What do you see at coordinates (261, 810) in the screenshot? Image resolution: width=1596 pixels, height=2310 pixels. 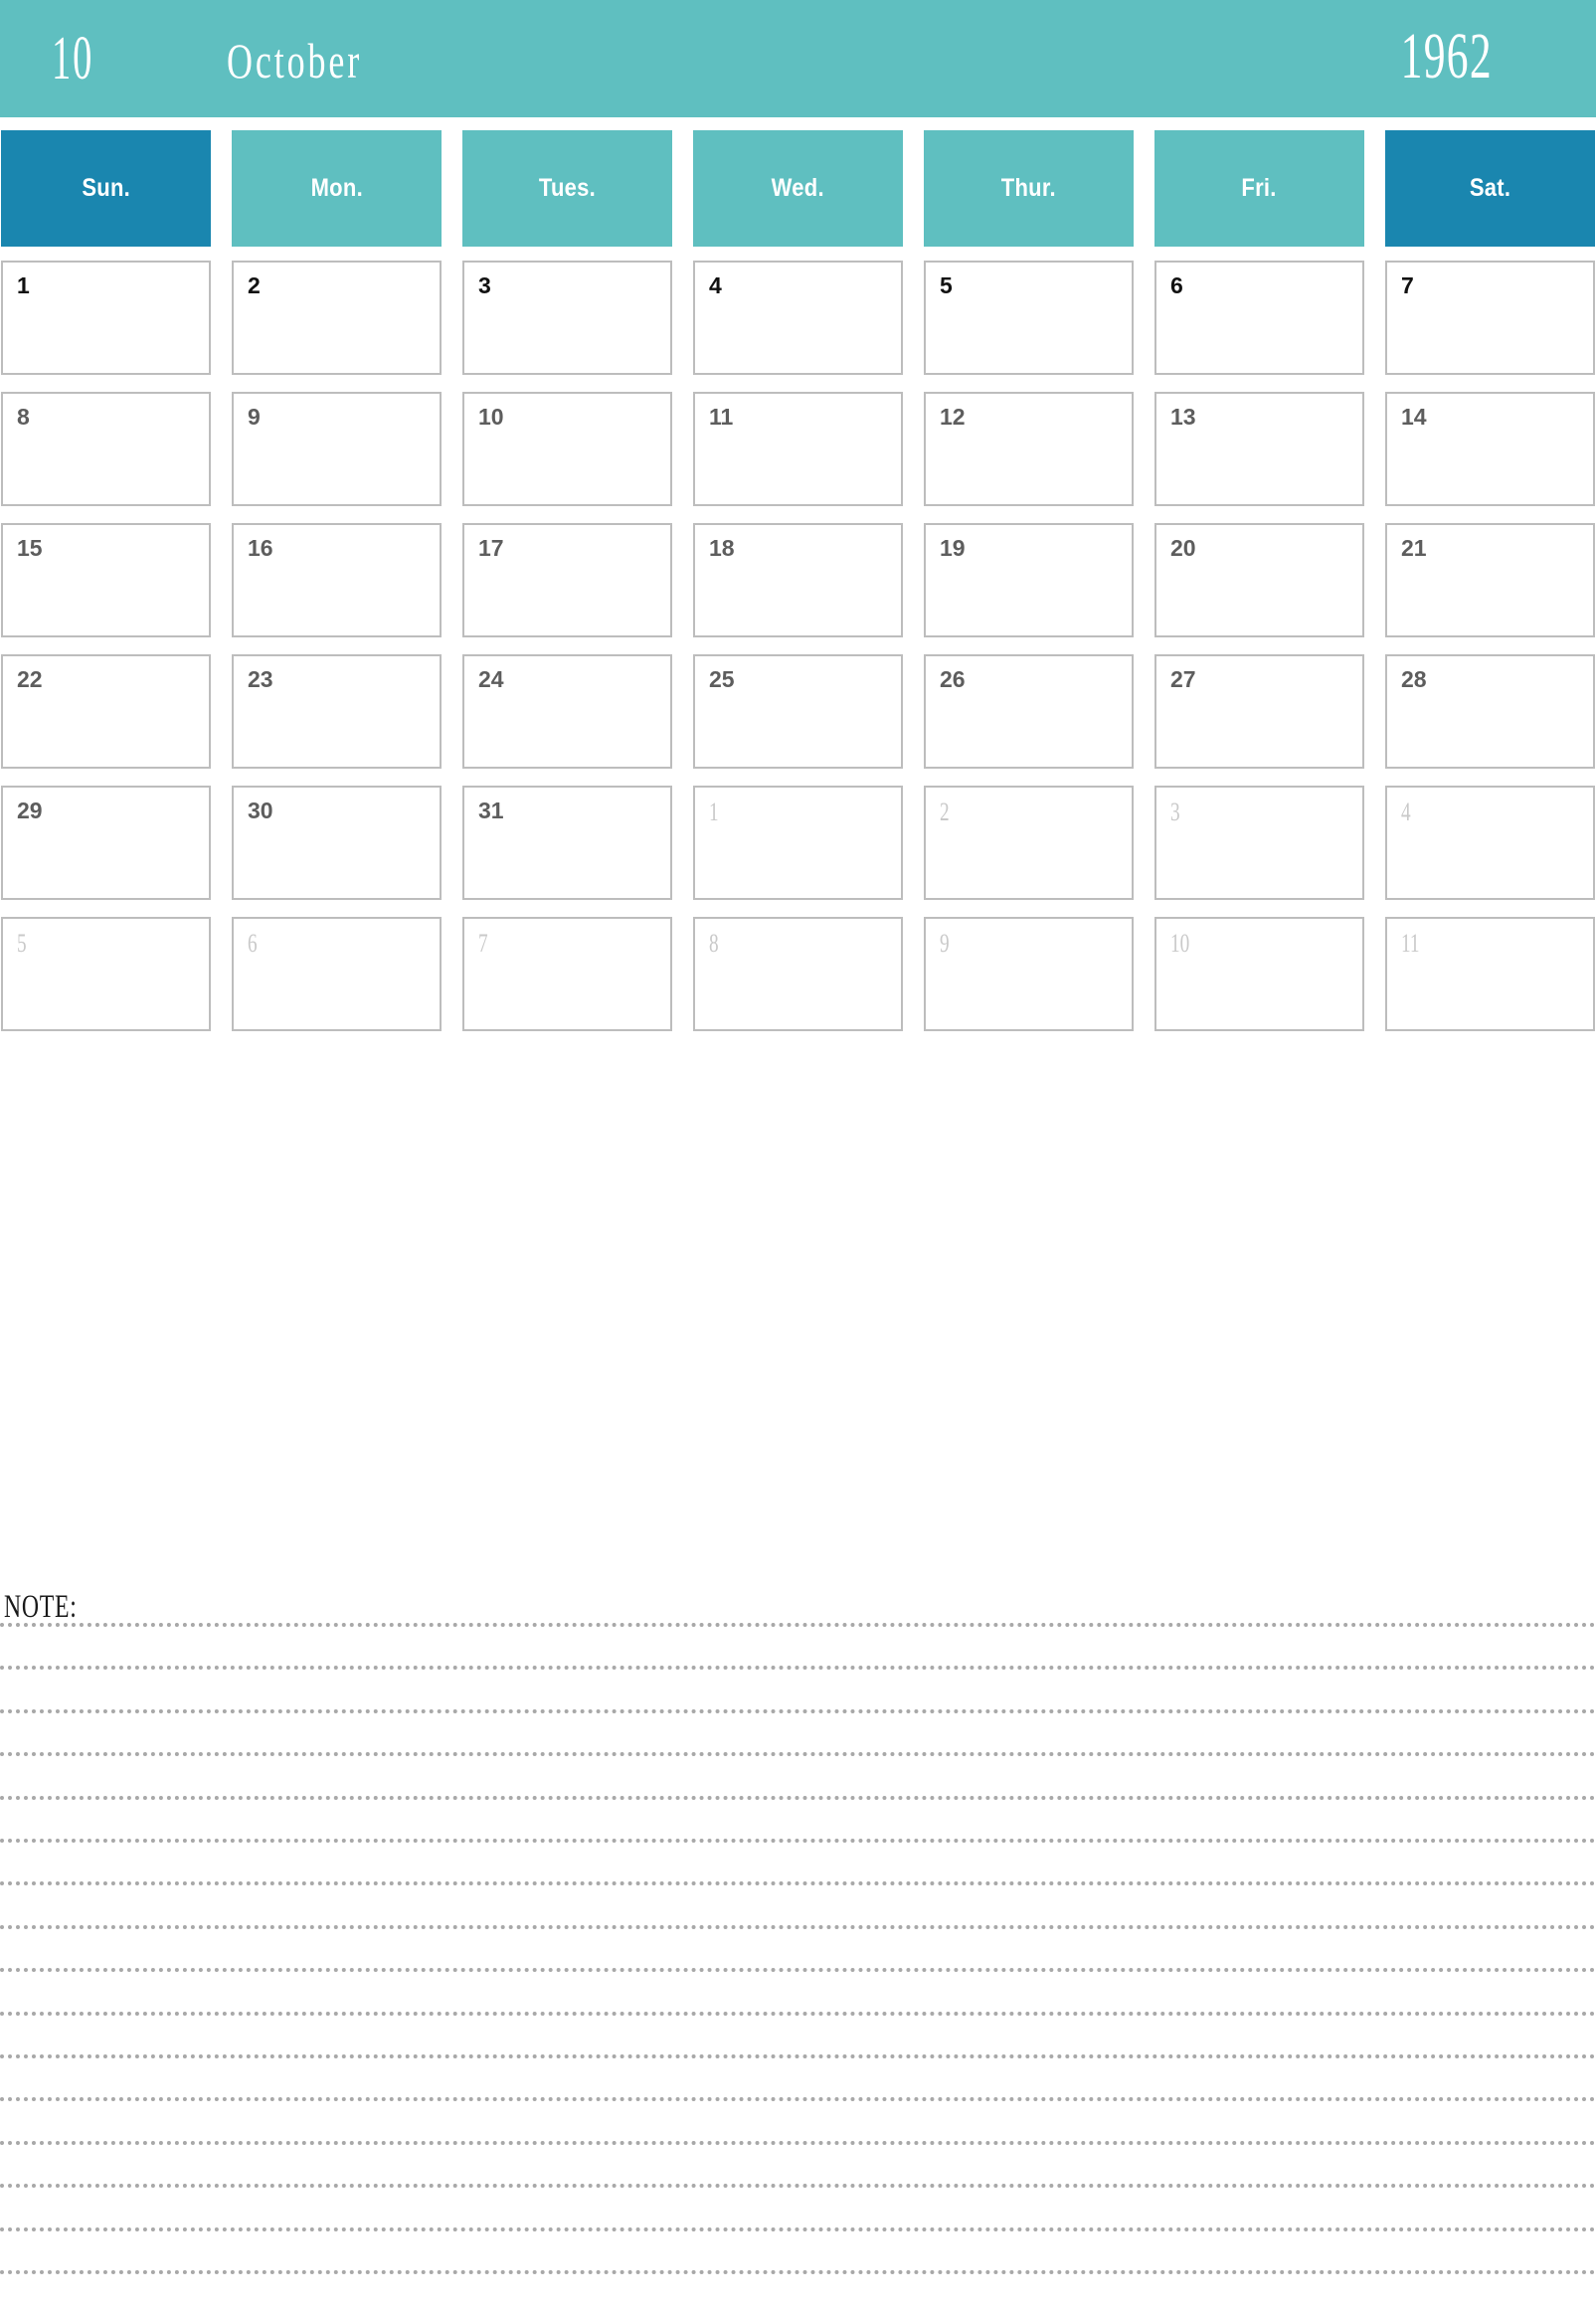 I see `date-number: 30` at bounding box center [261, 810].